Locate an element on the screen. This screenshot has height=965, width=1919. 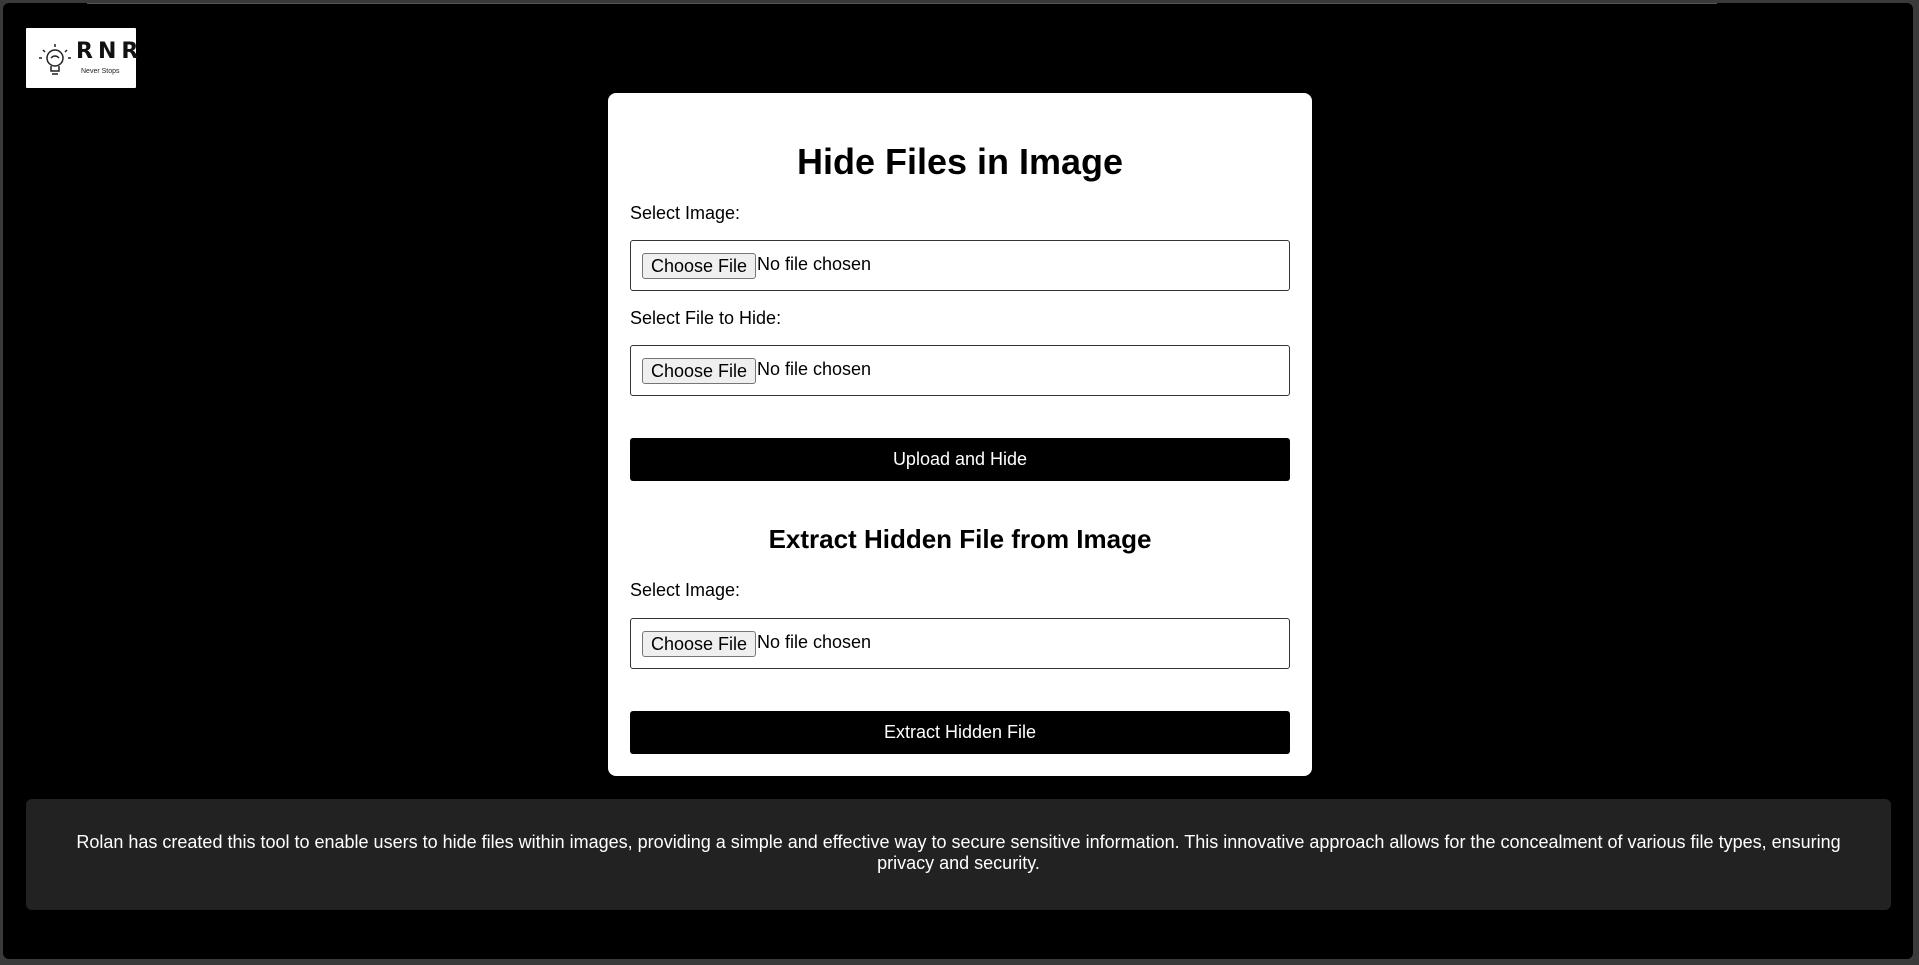
image-file-status: No file chosen is located at coordinates (814, 264).